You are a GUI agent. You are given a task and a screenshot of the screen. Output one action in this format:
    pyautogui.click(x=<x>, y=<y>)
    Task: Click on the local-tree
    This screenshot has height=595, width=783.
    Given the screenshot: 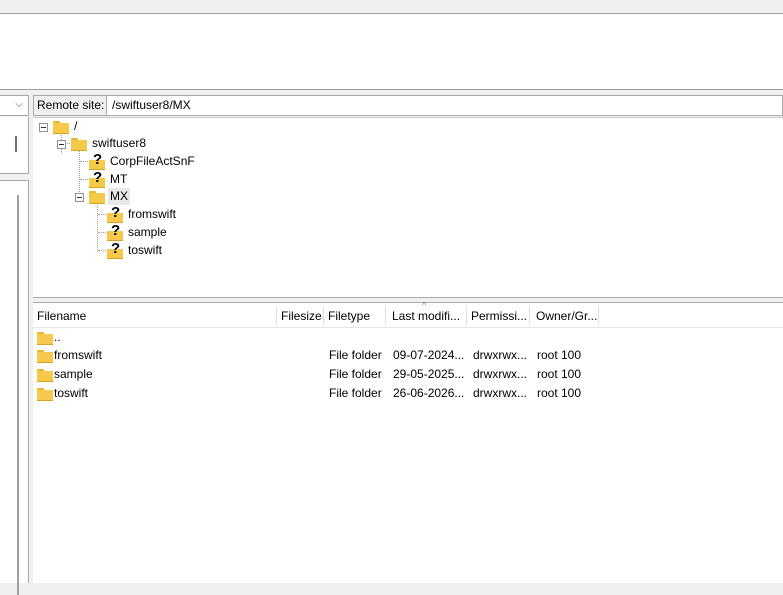 What is the action you would take?
    pyautogui.click(x=14, y=145)
    